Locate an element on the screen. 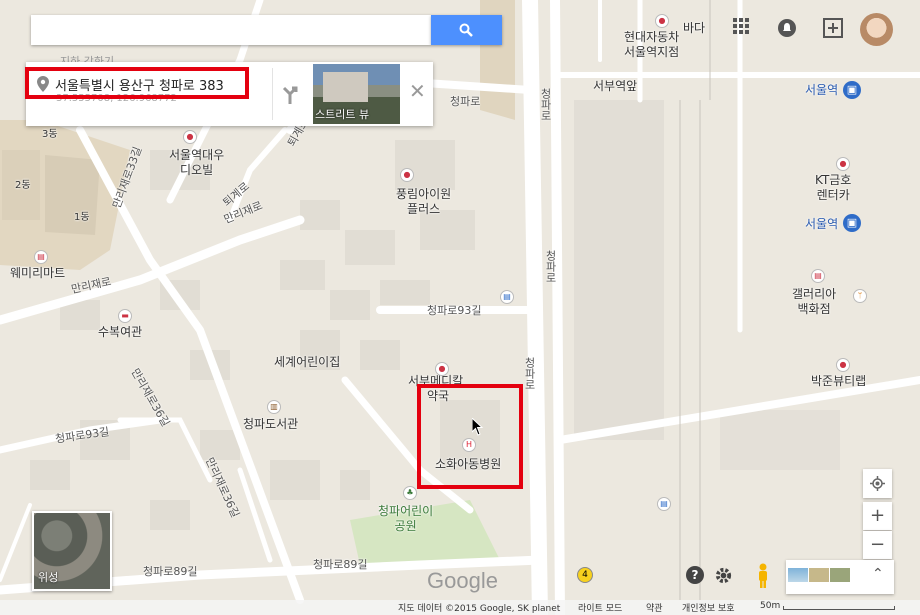 The width and height of the screenshot is (920, 615). satellite-label: 위성 is located at coordinates (48, 577).